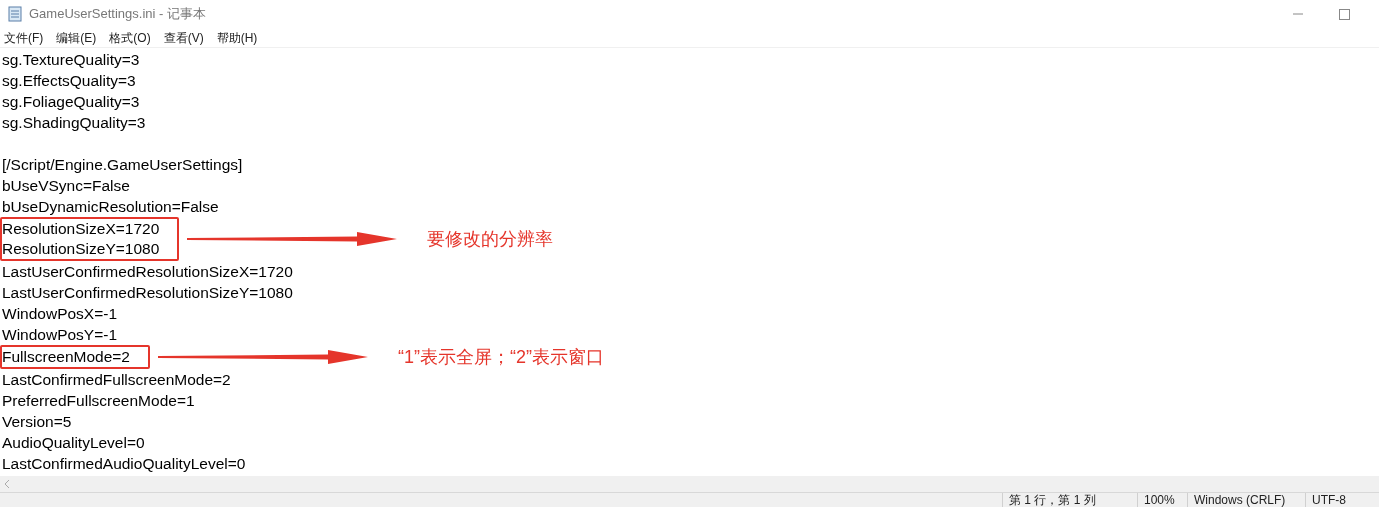 Image resolution: width=1379 pixels, height=507 pixels. Describe the element at coordinates (490, 239) in the screenshot. I see `annotation-note: 要修改的分辨率` at that location.